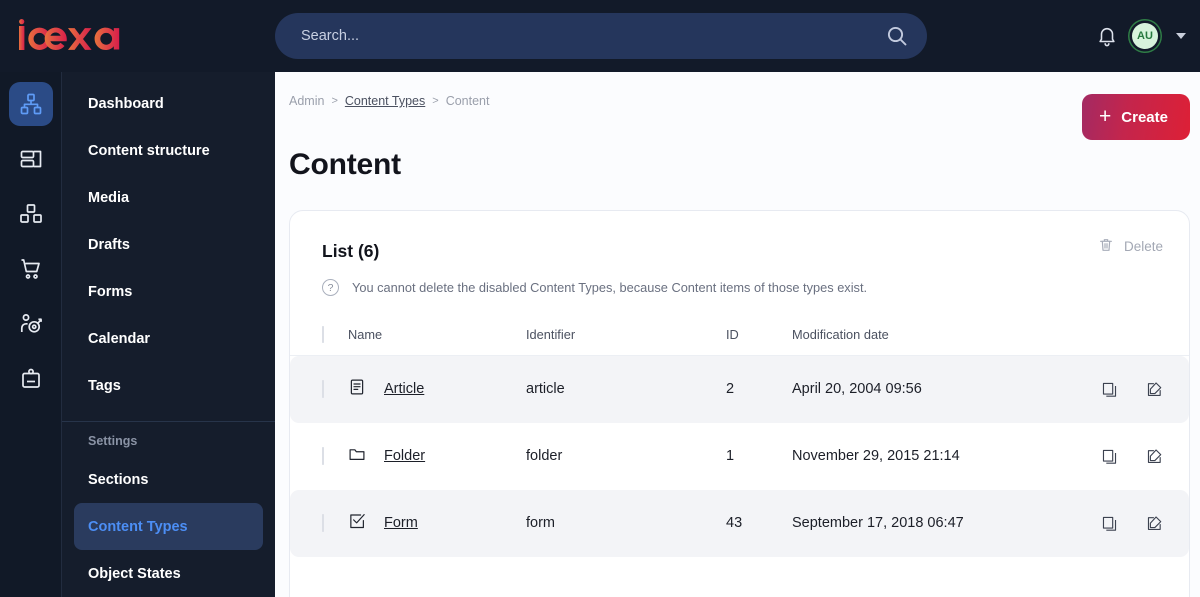  What do you see at coordinates (730, 456) in the screenshot?
I see `row-id: 1` at bounding box center [730, 456].